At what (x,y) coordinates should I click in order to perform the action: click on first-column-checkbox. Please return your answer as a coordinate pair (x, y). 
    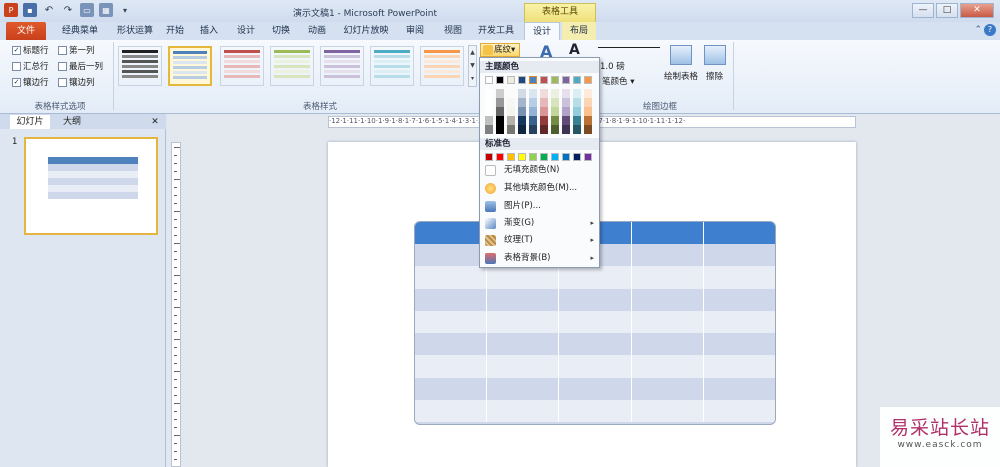
    Looking at the image, I should click on (62, 50).